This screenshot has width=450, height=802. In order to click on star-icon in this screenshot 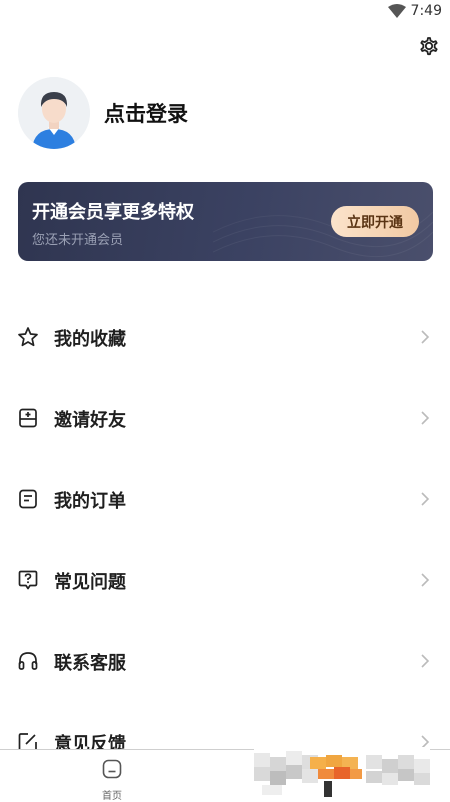, I will do `click(28, 337)`.